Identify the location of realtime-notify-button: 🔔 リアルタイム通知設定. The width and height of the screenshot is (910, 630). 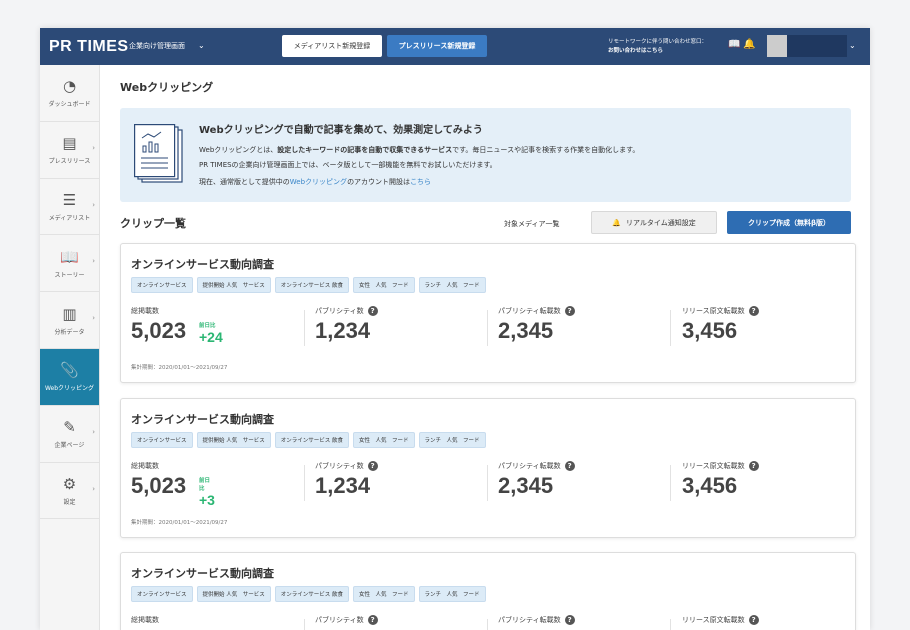
(654, 222).